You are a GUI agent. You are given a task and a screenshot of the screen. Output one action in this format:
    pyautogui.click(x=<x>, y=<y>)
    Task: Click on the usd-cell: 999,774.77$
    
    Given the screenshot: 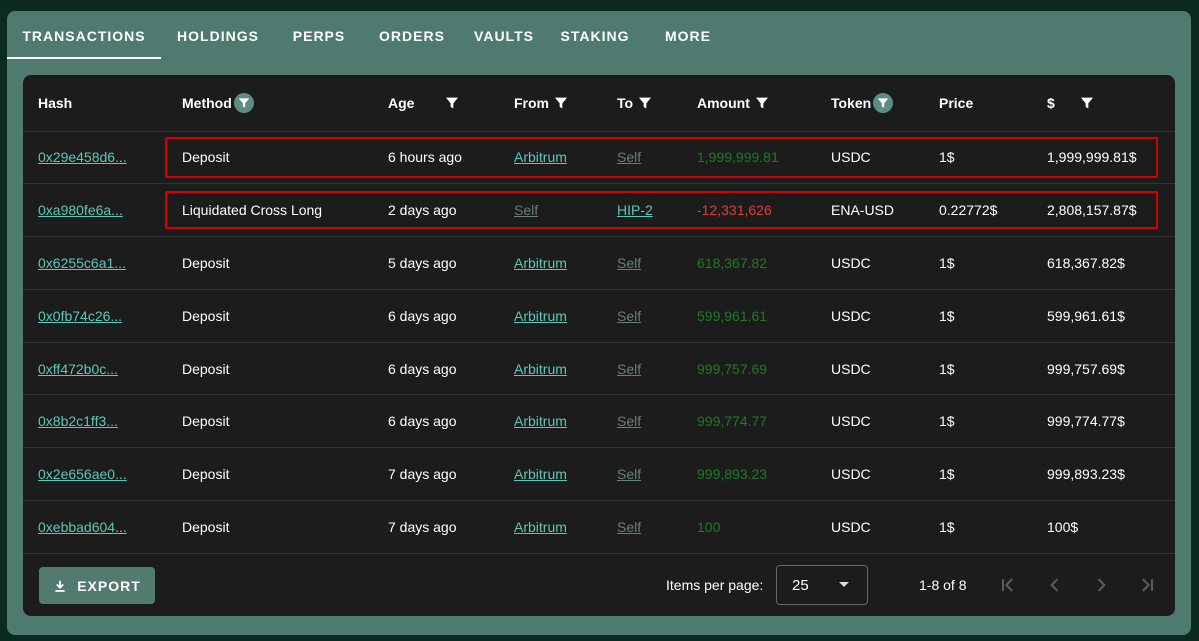 What is the action you would take?
    pyautogui.click(x=1111, y=421)
    